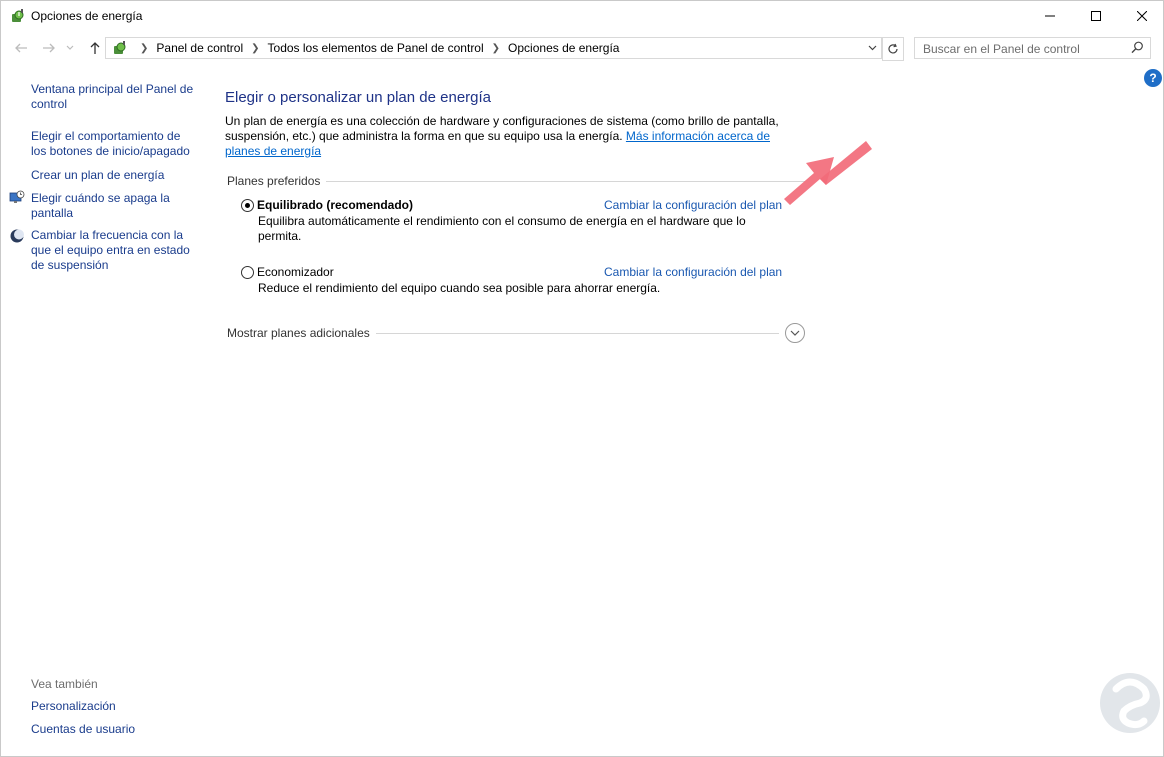 The image size is (1164, 757). What do you see at coordinates (83, 729) in the screenshot?
I see `sidebar-item-user-accounts: Cuentas de usuario` at bounding box center [83, 729].